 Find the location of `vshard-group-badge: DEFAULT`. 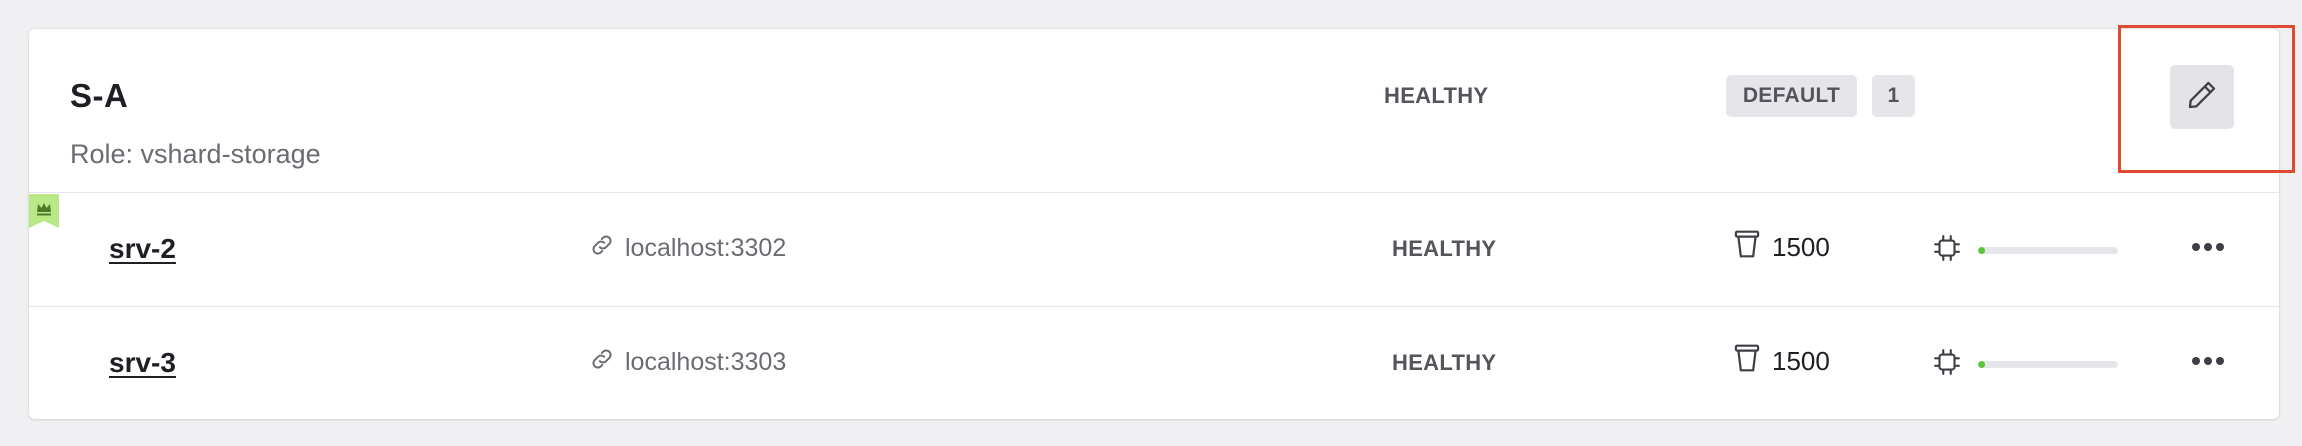

vshard-group-badge: DEFAULT is located at coordinates (1791, 96).